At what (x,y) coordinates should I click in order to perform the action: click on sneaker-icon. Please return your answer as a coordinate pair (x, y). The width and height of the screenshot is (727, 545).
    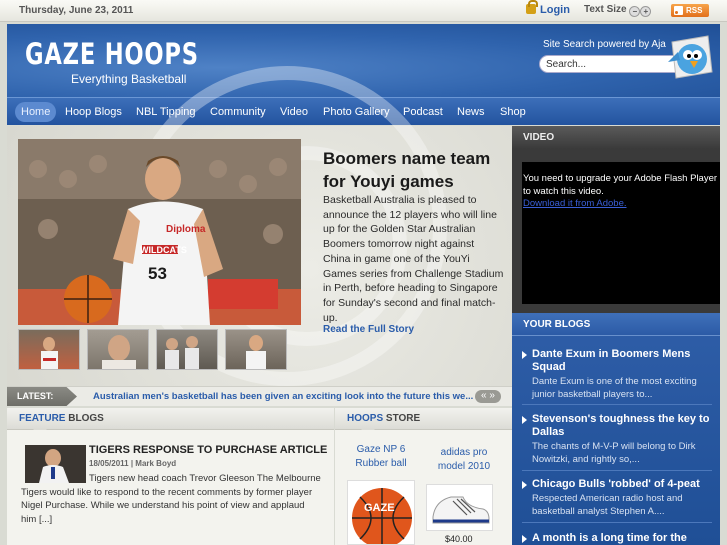
    Looking at the image, I should click on (461, 510).